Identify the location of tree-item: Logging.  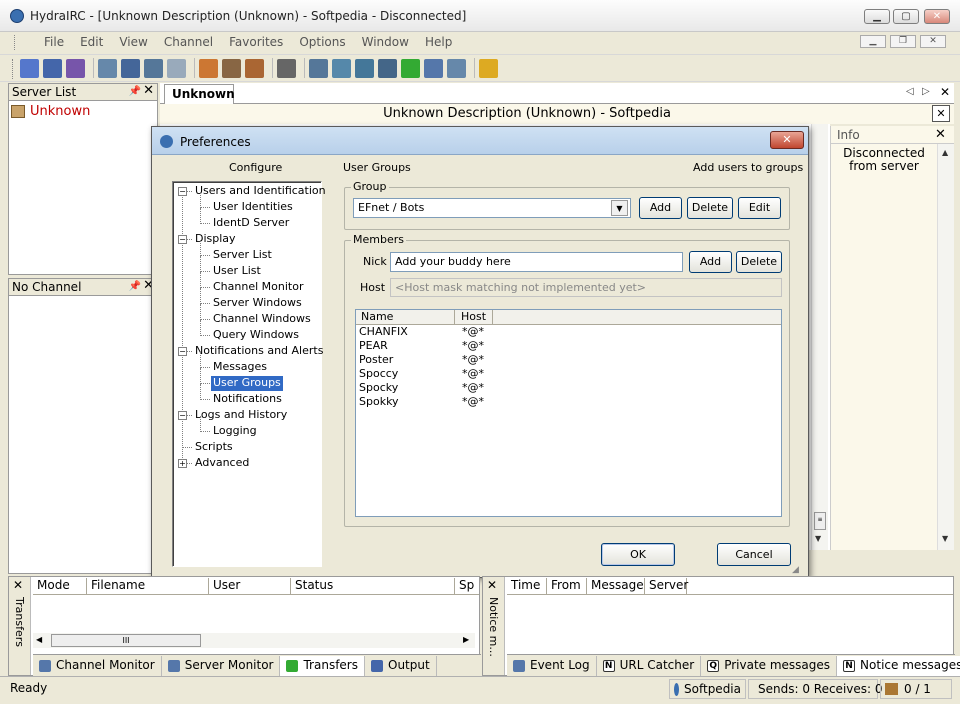
(235, 431).